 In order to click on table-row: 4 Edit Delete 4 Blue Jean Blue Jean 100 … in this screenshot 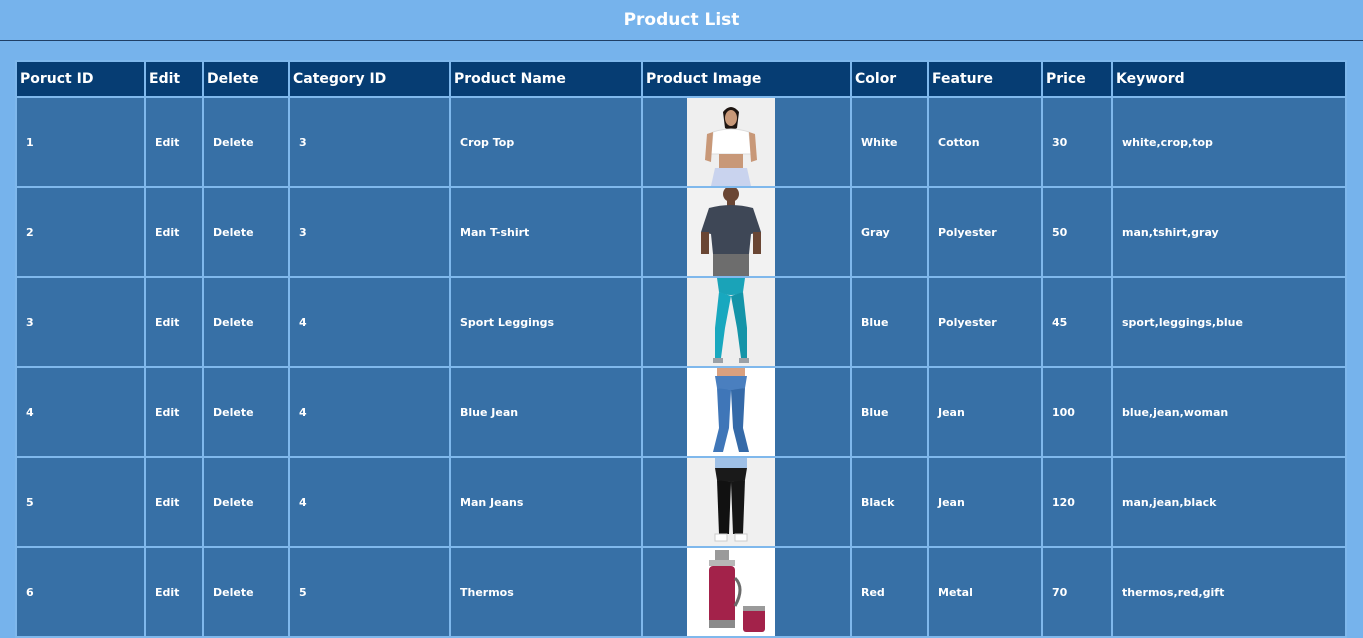, I will do `click(681, 412)`.